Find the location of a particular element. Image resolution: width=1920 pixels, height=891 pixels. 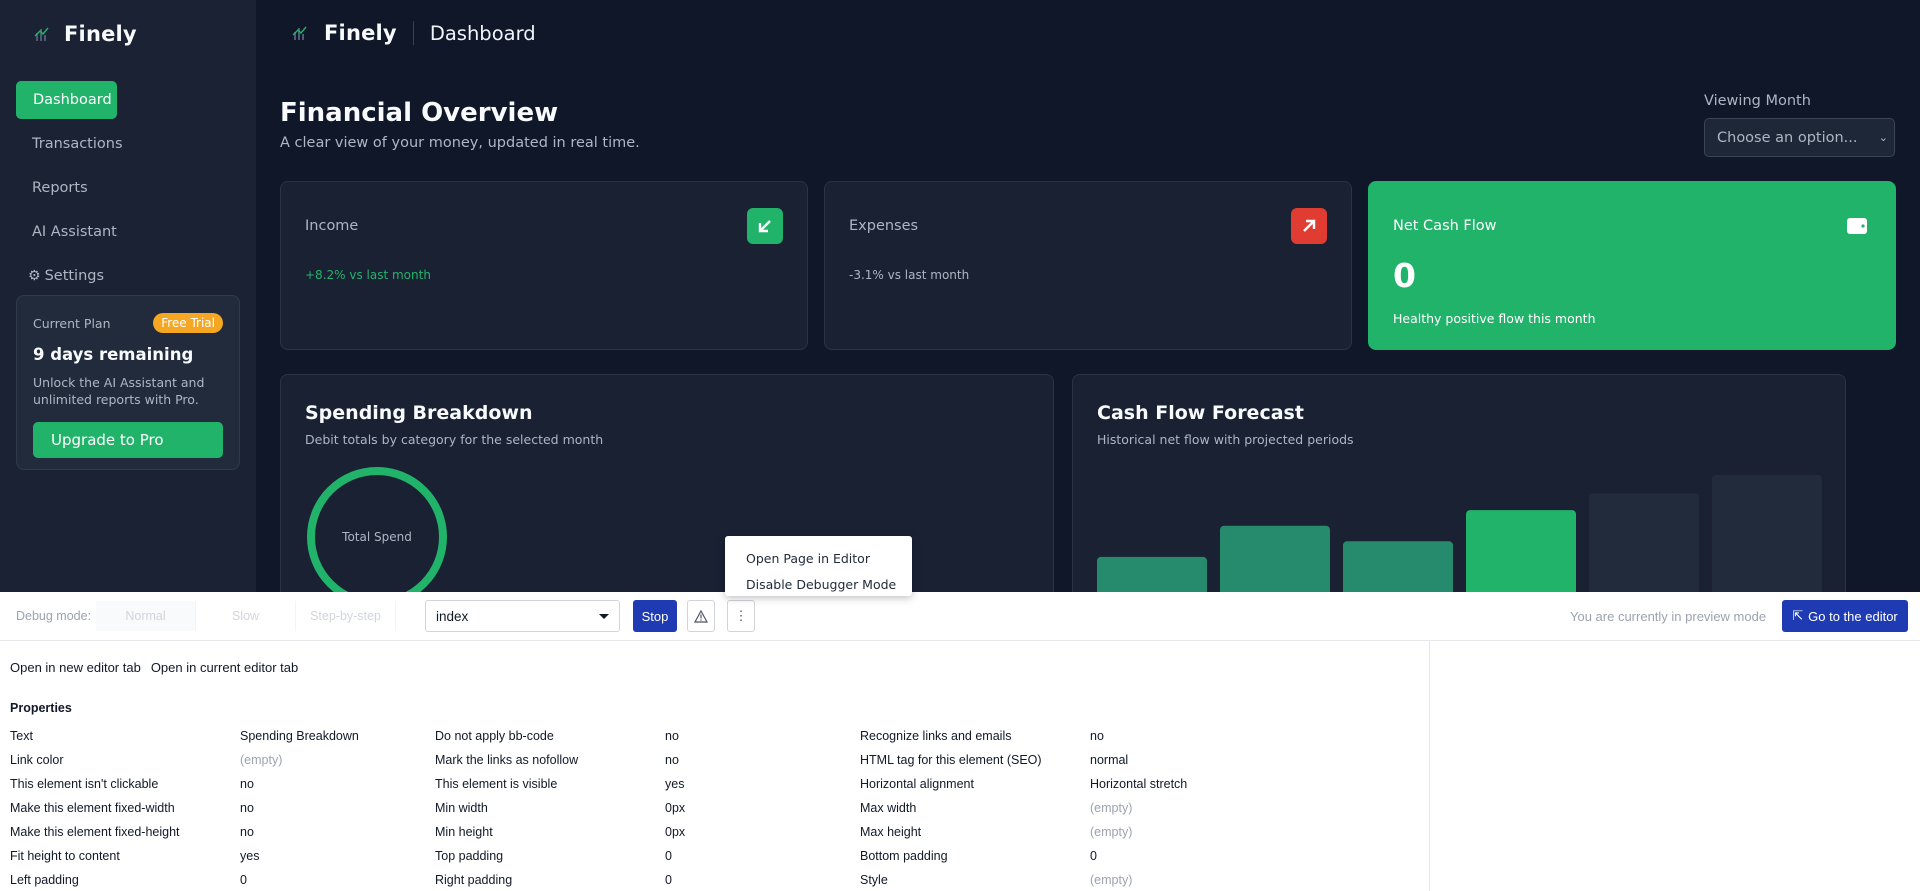

donut-center-label: Total Spend is located at coordinates (376, 537).